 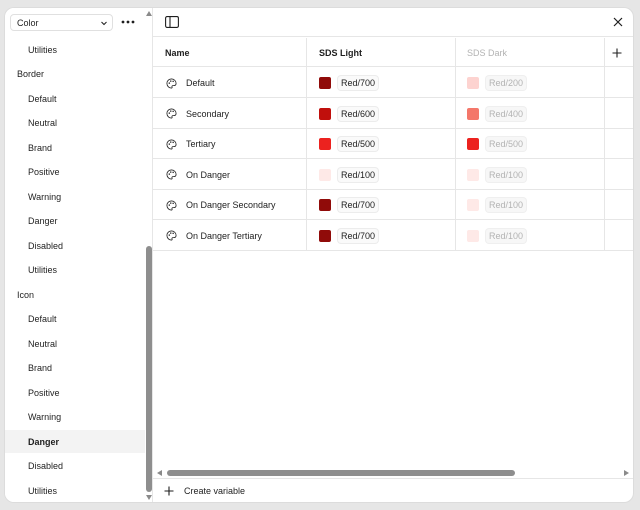 What do you see at coordinates (200, 83) in the screenshot?
I see `variable-name: Default` at bounding box center [200, 83].